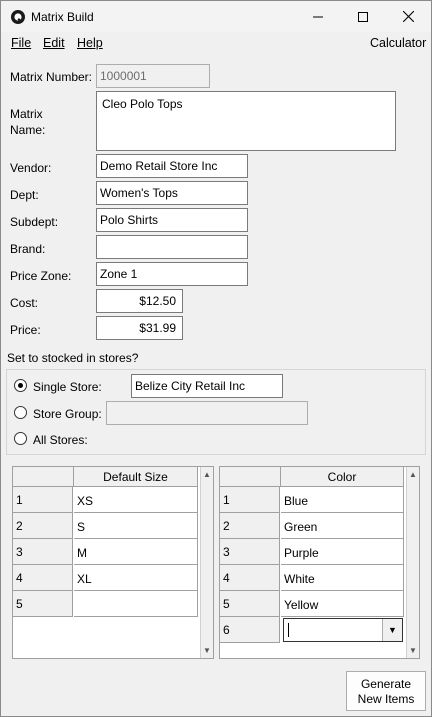  I want to click on color-row-header: 1, so click(250, 500).